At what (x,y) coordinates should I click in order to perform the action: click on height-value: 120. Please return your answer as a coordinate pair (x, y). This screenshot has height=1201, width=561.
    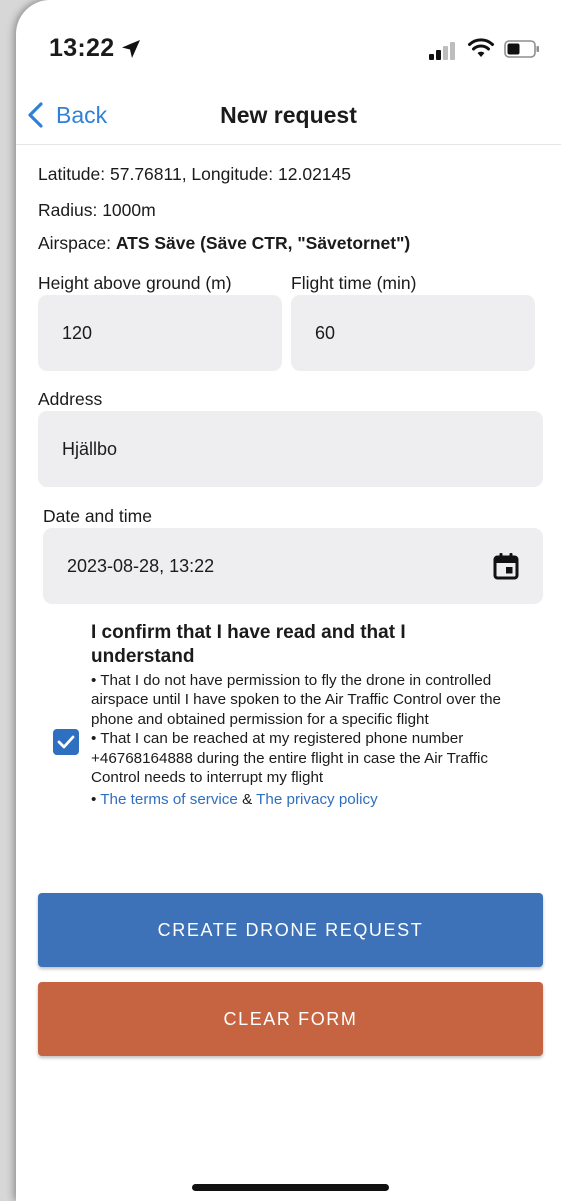
    Looking at the image, I should click on (77, 332).